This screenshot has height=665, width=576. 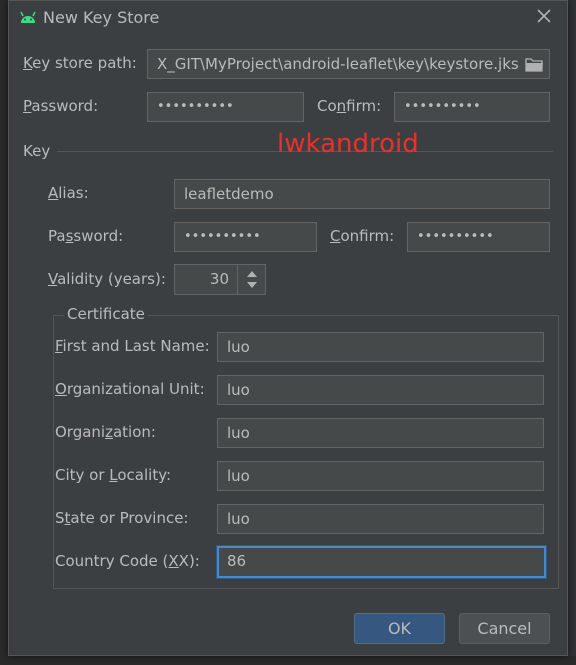 I want to click on key-confirm-input: ••••••••••, so click(x=478, y=237).